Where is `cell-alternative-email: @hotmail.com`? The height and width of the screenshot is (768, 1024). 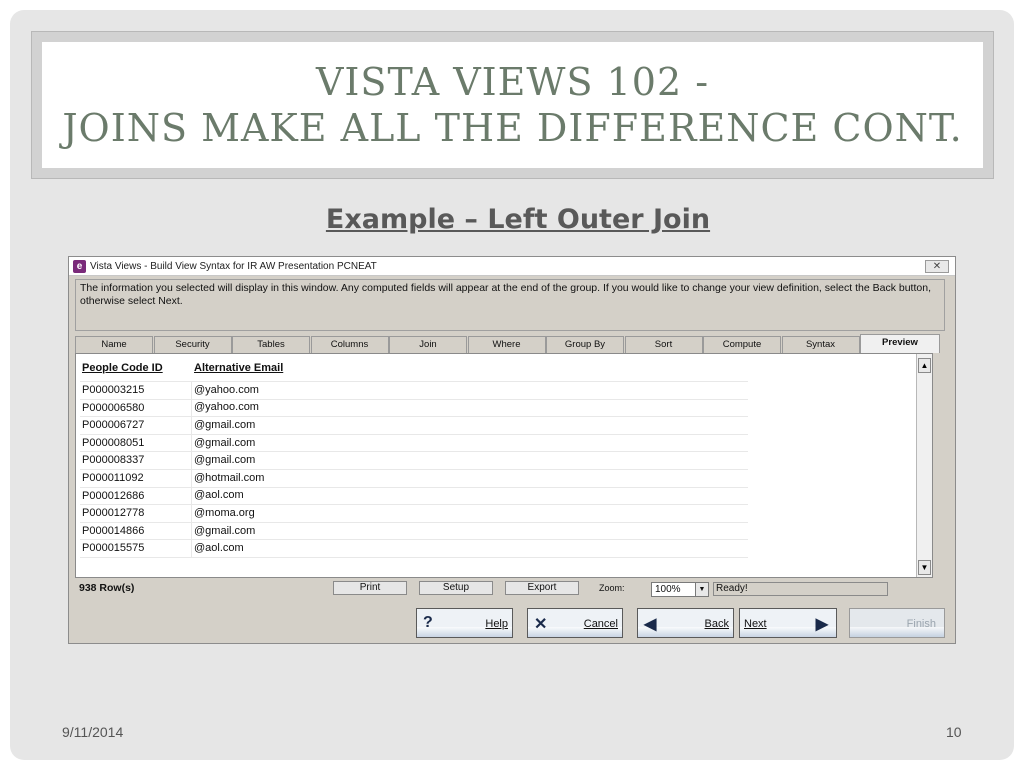 cell-alternative-email: @hotmail.com is located at coordinates (229, 477).